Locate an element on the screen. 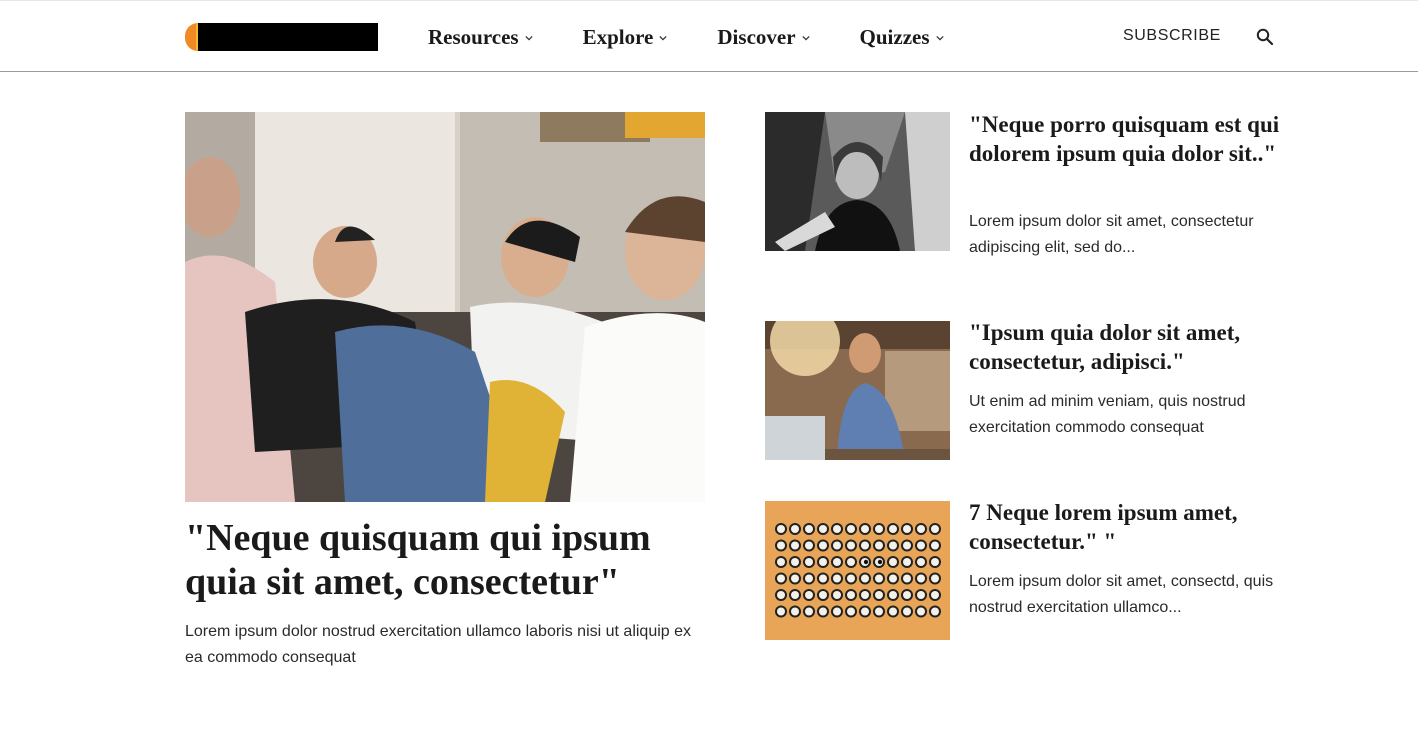 The height and width of the screenshot is (752, 1418). logo-wordmark-redacted is located at coordinates (288, 37).